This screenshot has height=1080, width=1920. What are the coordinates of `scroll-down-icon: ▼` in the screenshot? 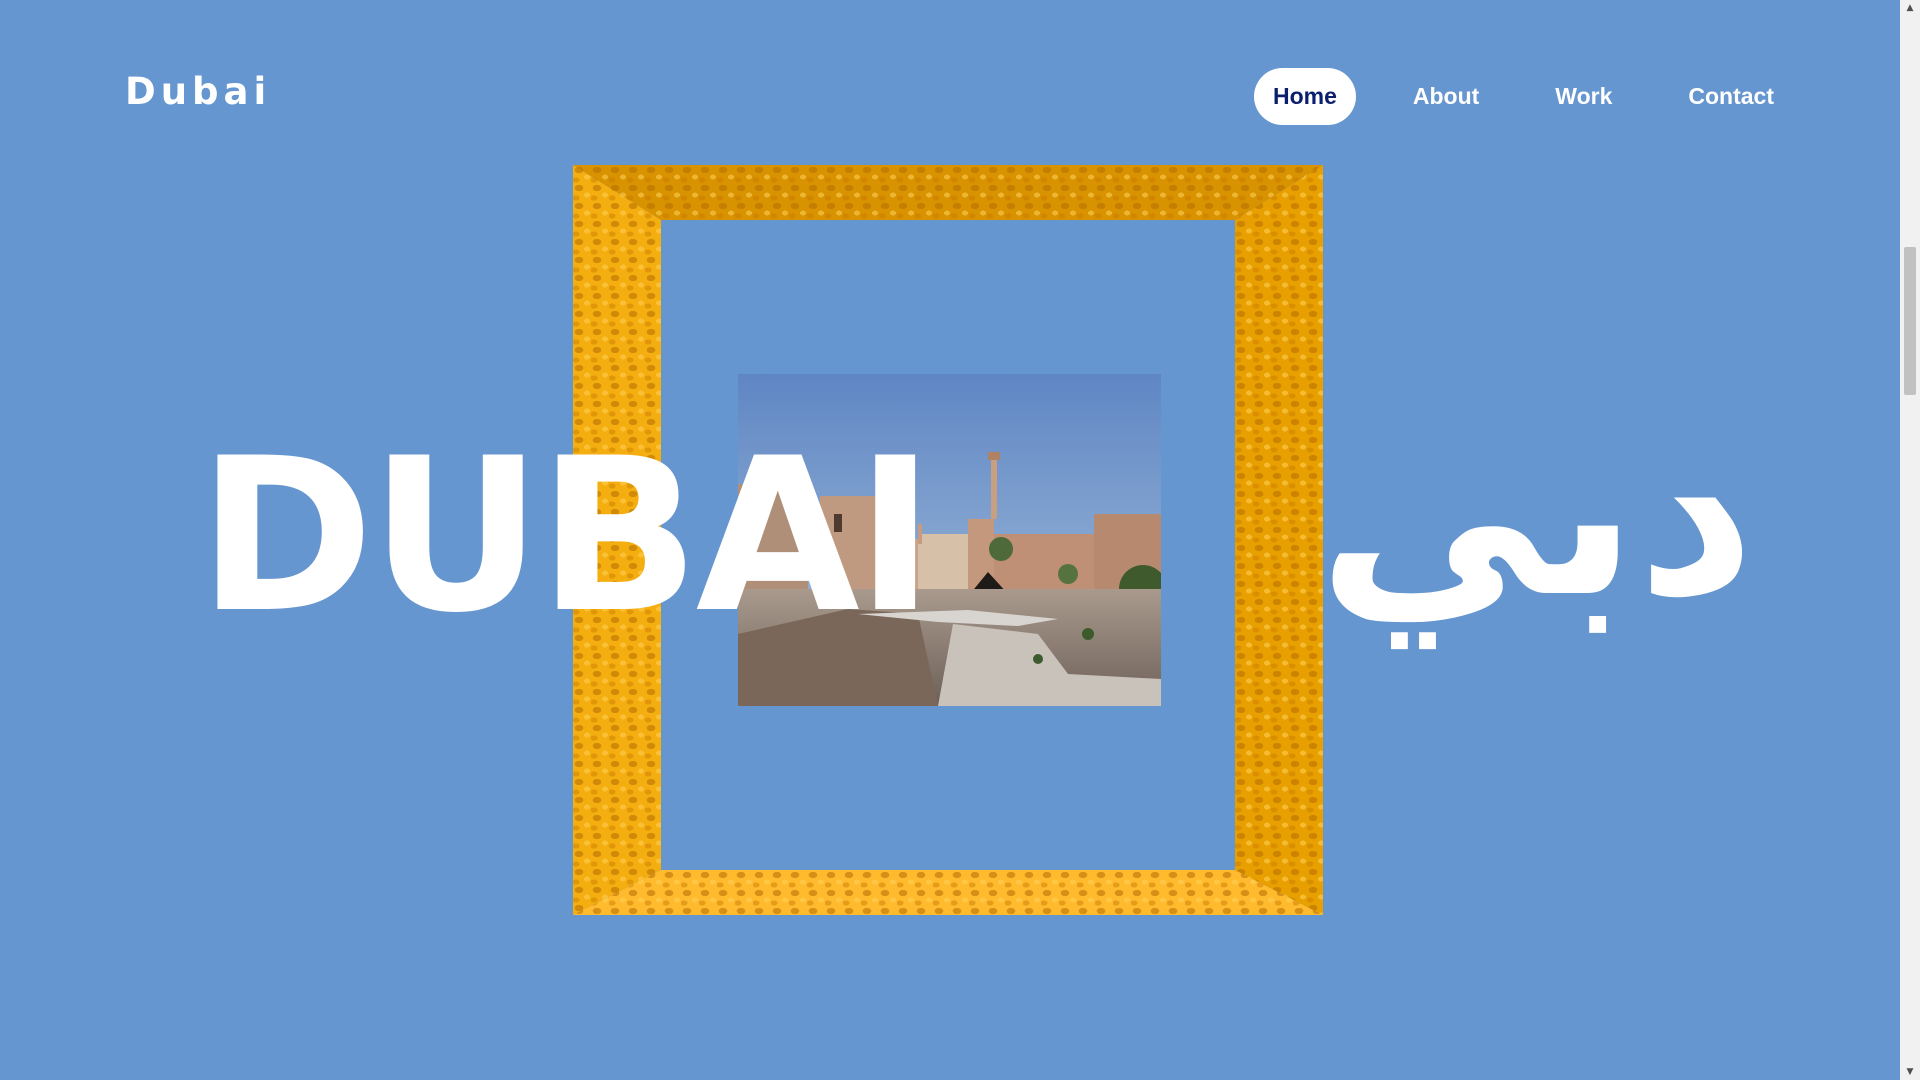 It's located at (1910, 1072).